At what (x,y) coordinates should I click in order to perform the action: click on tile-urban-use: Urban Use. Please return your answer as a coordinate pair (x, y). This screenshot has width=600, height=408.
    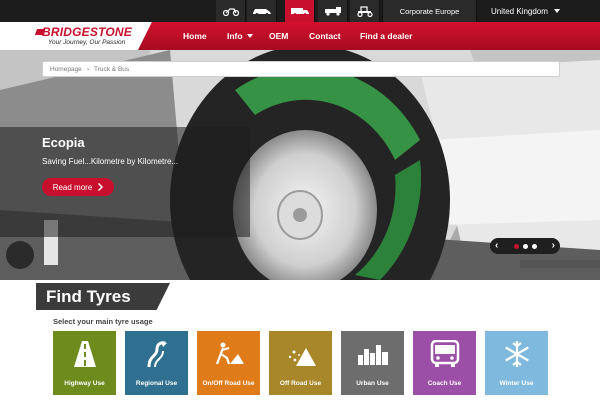
    Looking at the image, I should click on (372, 363).